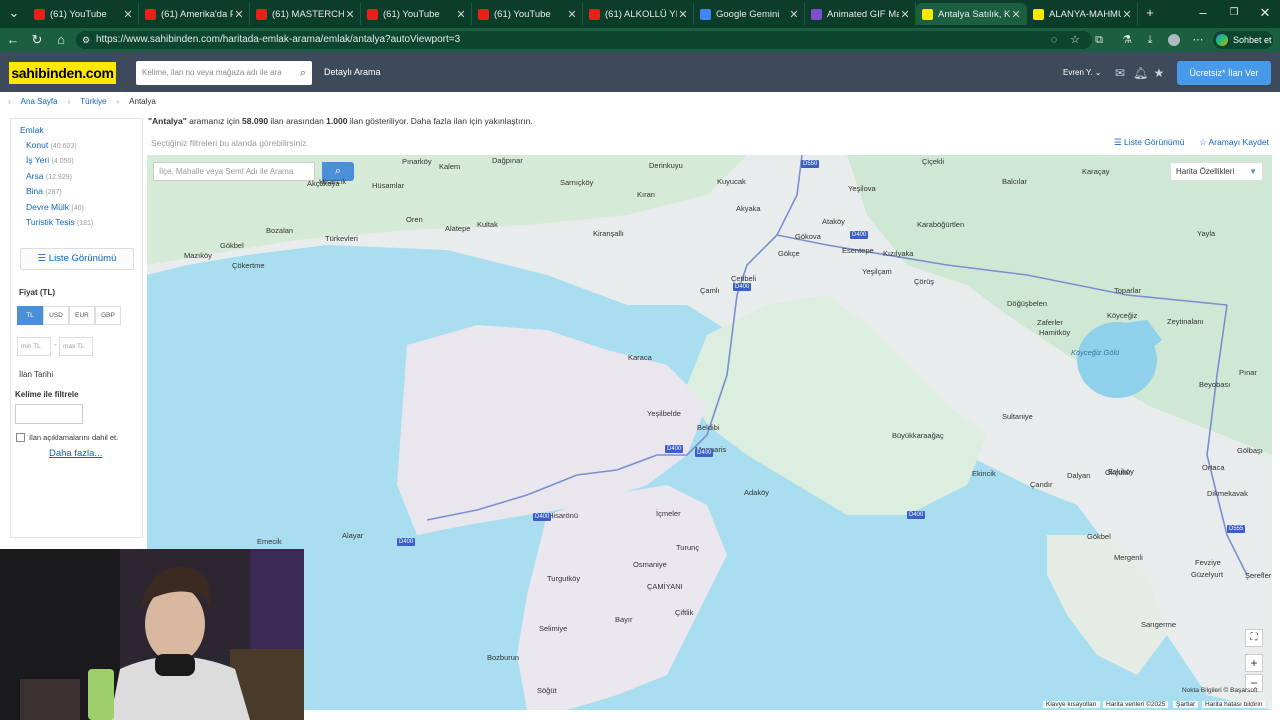  Describe the element at coordinates (36, 374) in the screenshot. I see `date-filter-title: İlan Tarihi` at that location.